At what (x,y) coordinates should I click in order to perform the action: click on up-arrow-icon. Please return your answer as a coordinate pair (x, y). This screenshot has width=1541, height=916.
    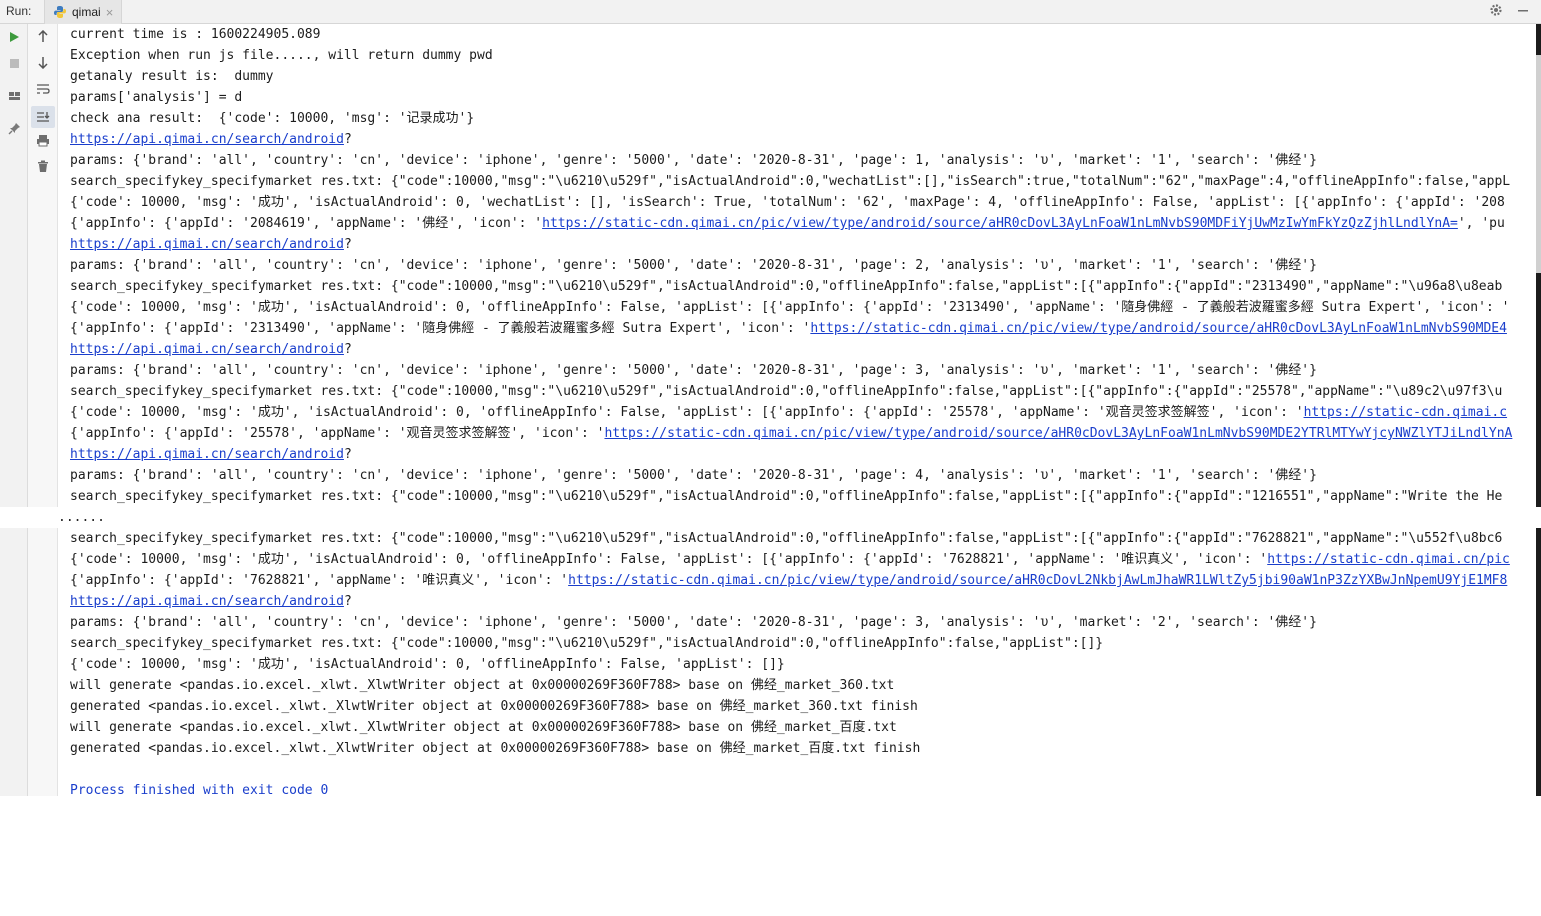
    Looking at the image, I should click on (43, 39).